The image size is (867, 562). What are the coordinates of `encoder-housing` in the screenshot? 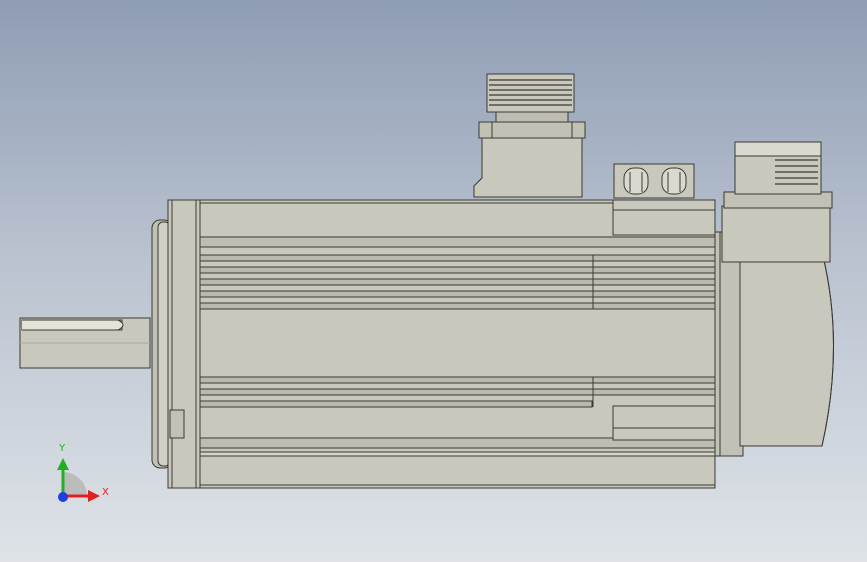 It's located at (774, 344).